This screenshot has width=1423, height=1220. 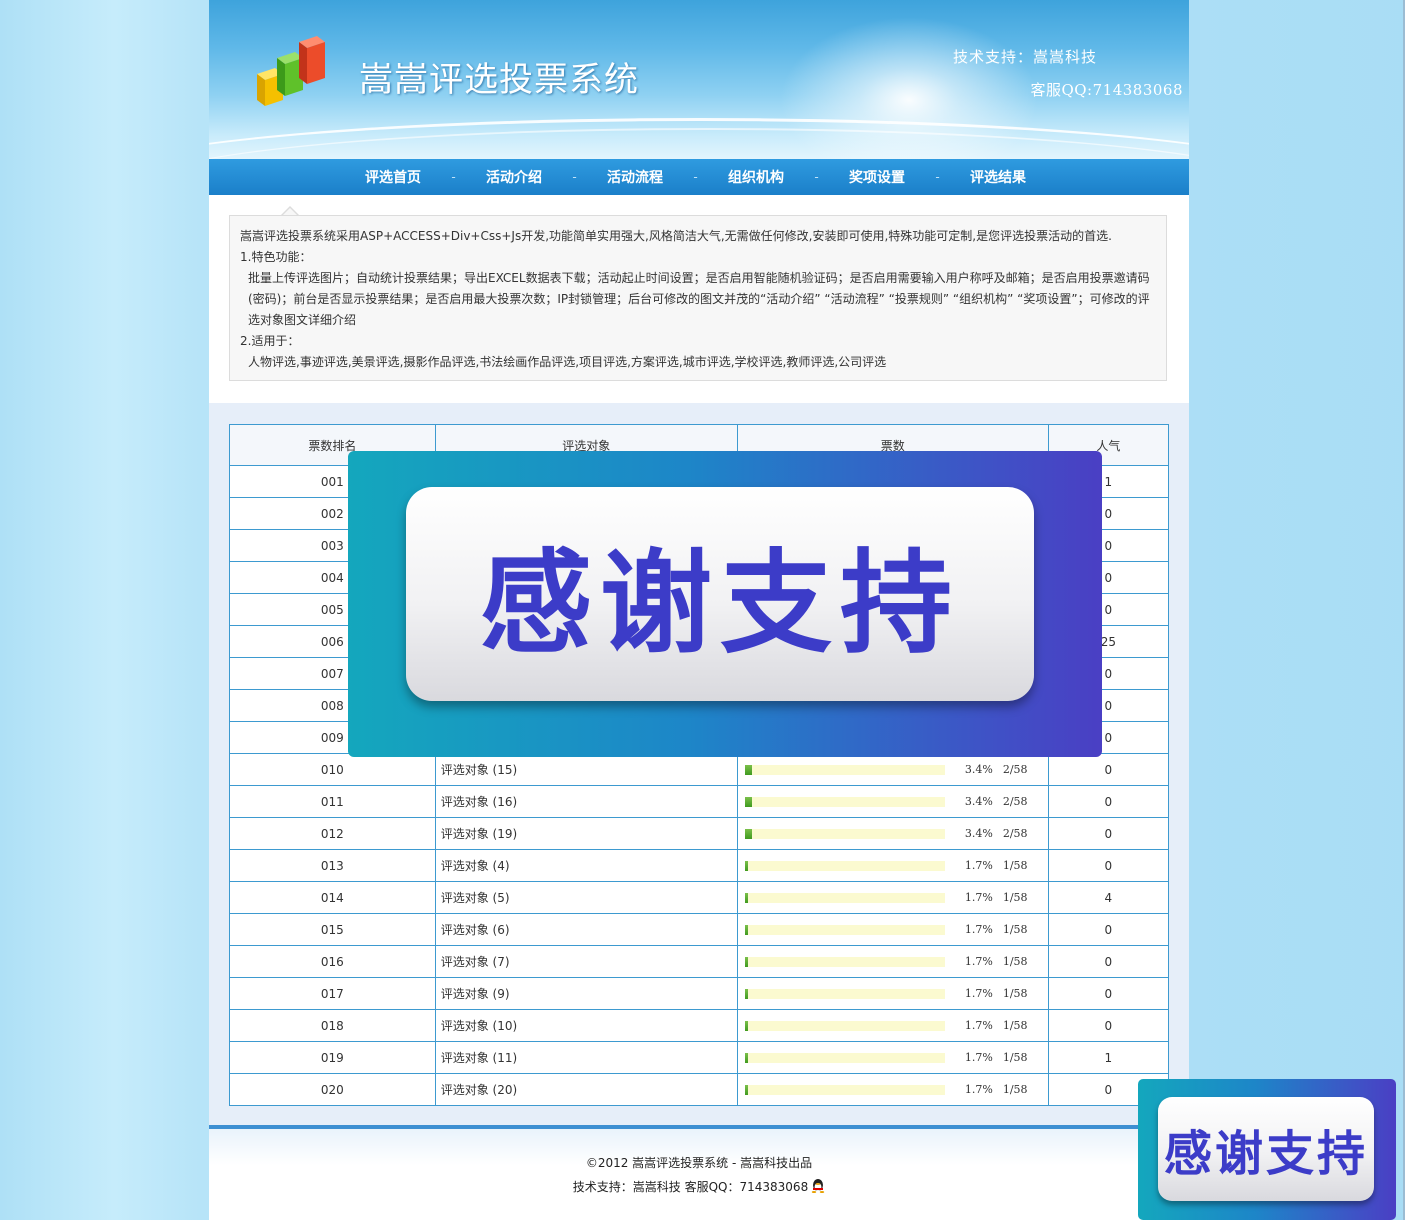 I want to click on table-row: 016 评选对象 (7) 1.7% 1/58 0, so click(x=699, y=961).